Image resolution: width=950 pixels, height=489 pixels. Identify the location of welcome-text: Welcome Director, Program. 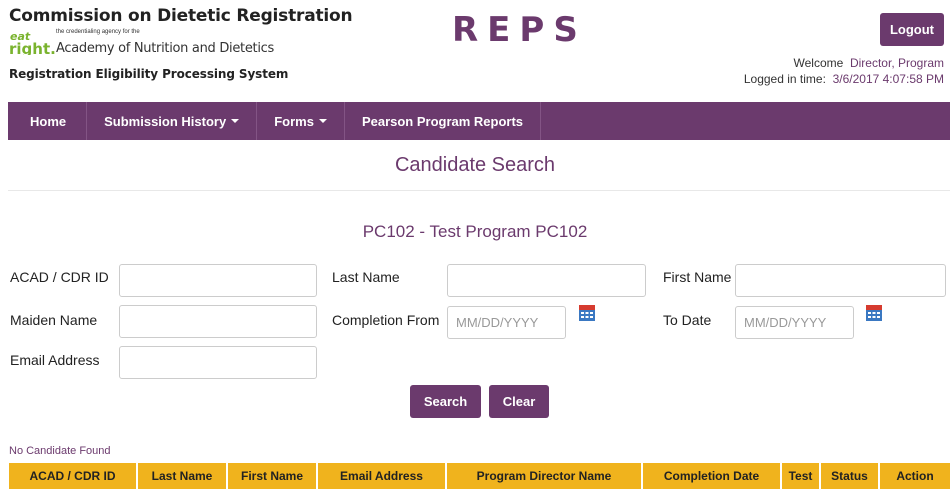
(869, 63).